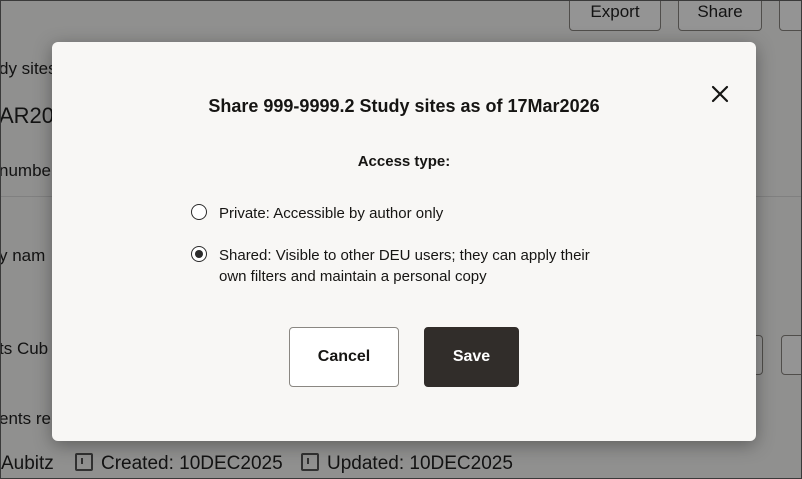 The height and width of the screenshot is (479, 802). Describe the element at coordinates (471, 357) in the screenshot. I see `save-button: Save` at that location.